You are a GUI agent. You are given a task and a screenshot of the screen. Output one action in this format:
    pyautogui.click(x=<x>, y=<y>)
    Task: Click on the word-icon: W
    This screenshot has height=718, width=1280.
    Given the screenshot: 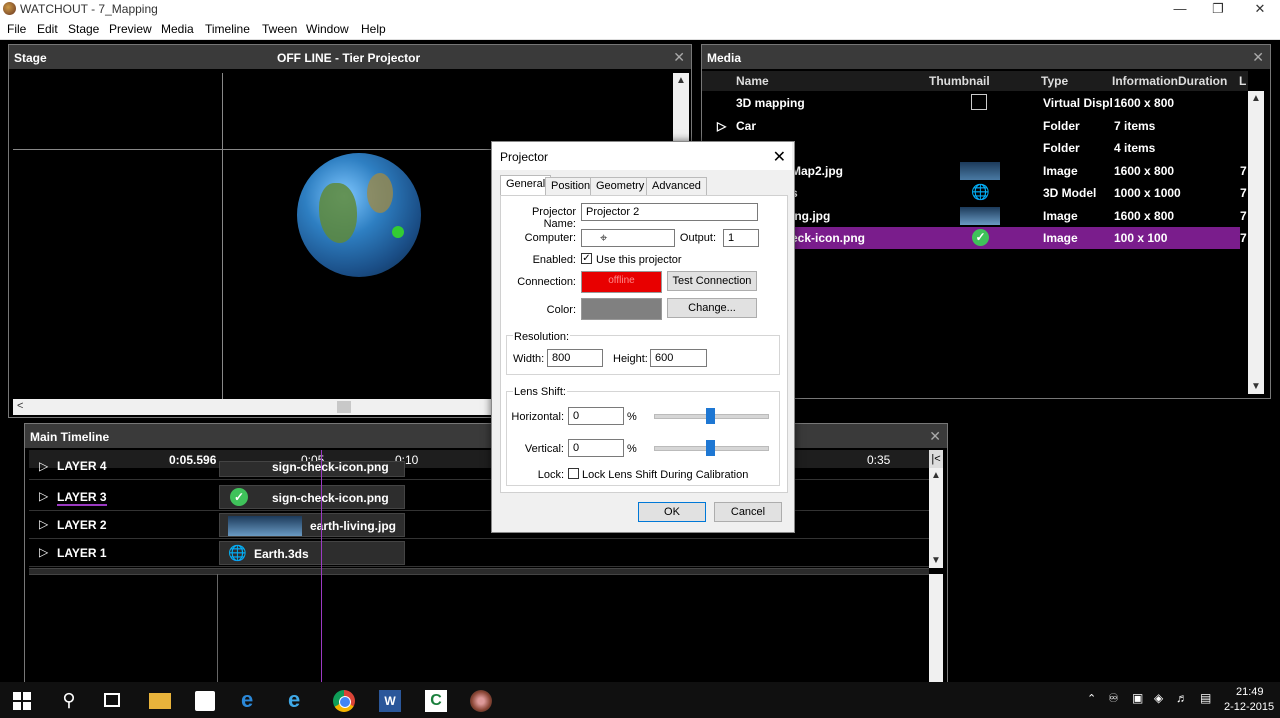 What is the action you would take?
    pyautogui.click(x=390, y=701)
    